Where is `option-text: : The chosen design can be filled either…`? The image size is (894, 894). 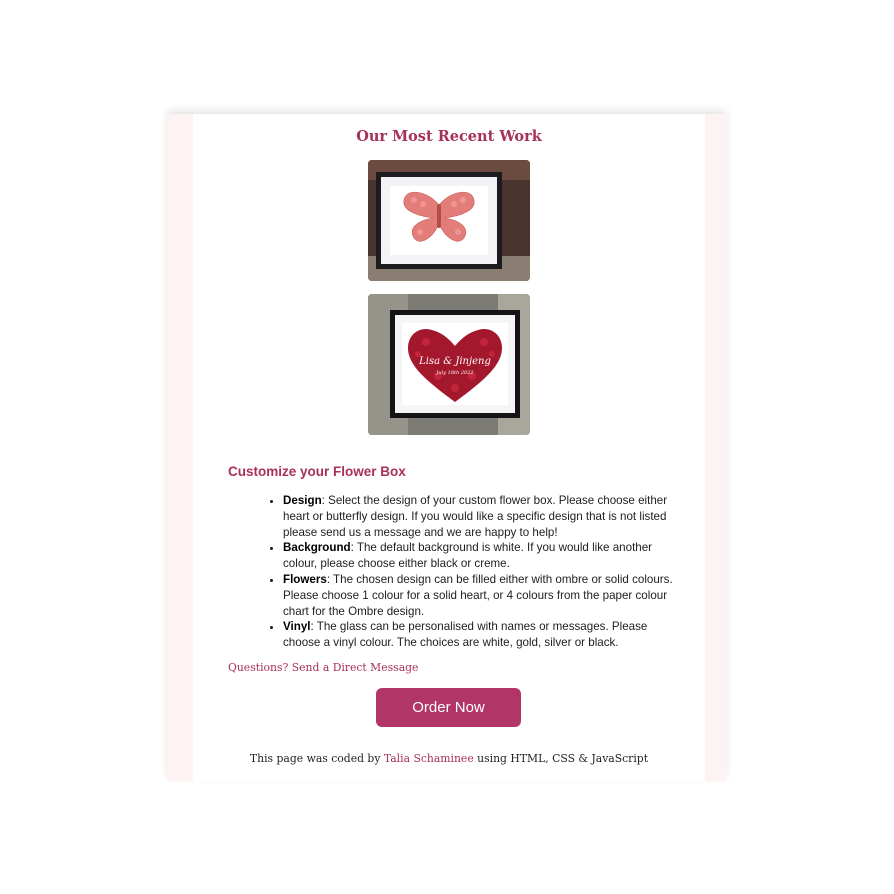
option-text: : The chosen design can be filled either… is located at coordinates (478, 595).